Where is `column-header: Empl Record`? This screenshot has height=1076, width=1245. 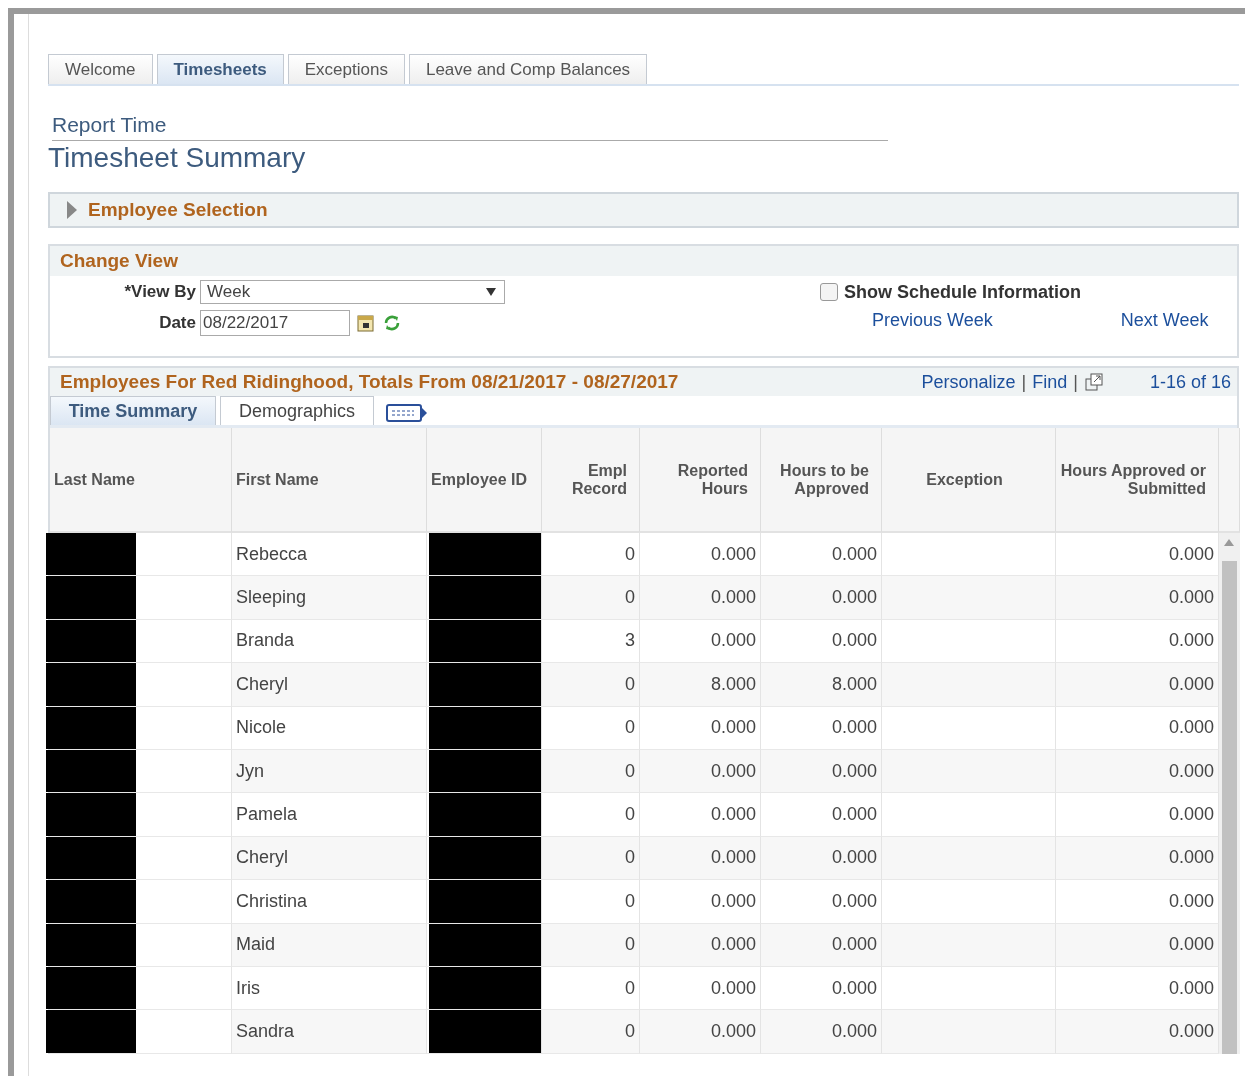
column-header: Empl Record is located at coordinates (591, 480).